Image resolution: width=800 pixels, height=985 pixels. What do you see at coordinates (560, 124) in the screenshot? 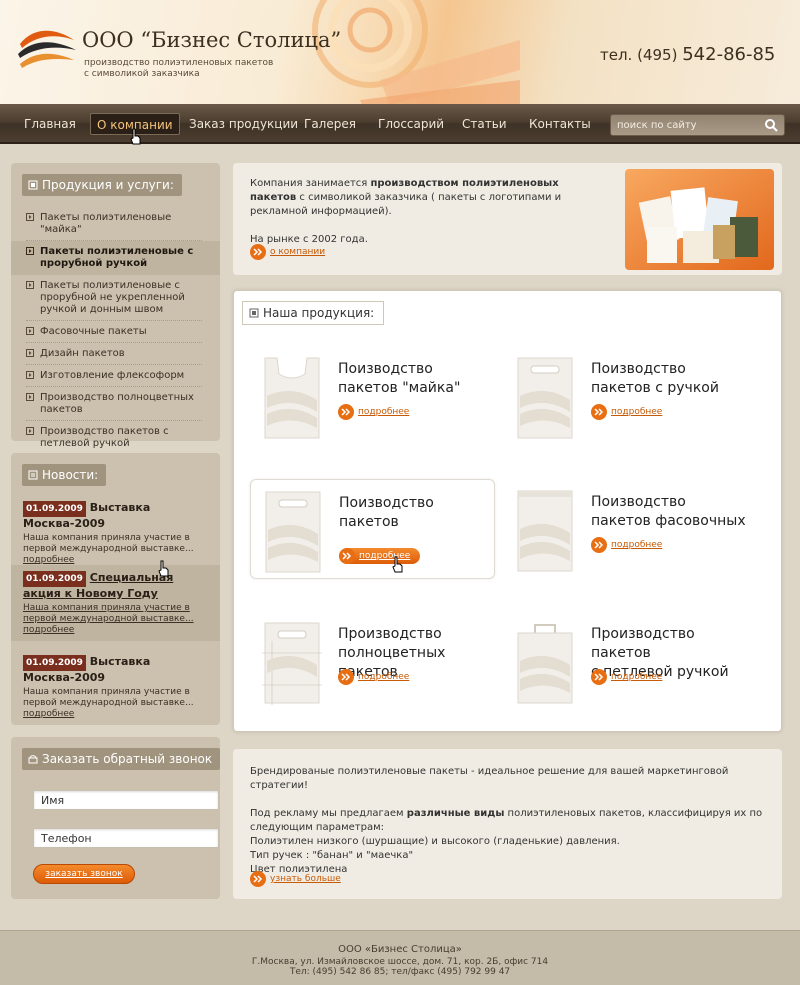
I see `nav-contacts: Контакты` at bounding box center [560, 124].